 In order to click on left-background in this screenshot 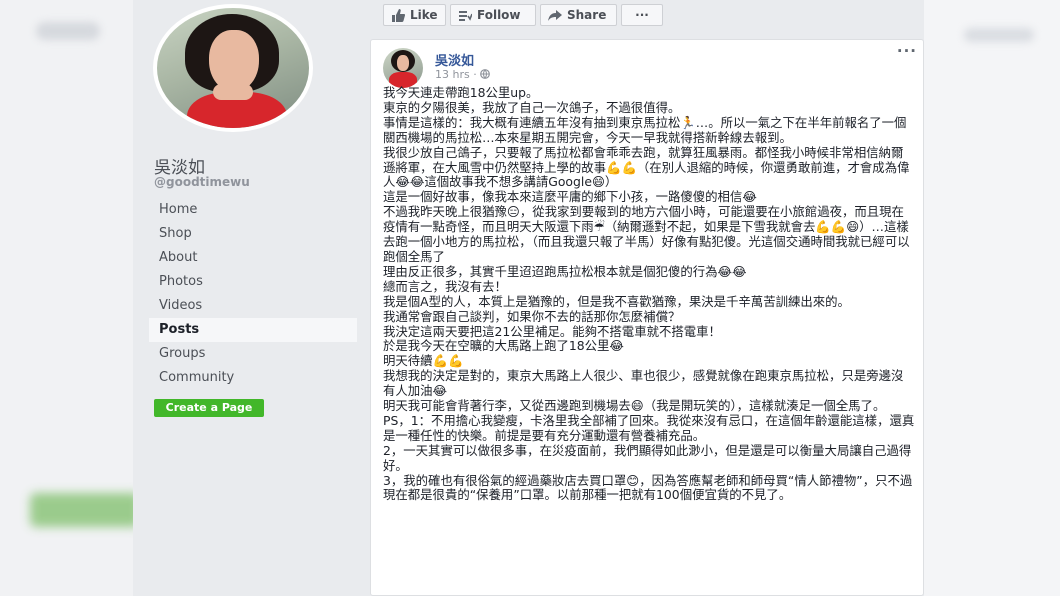, I will do `click(66, 298)`.